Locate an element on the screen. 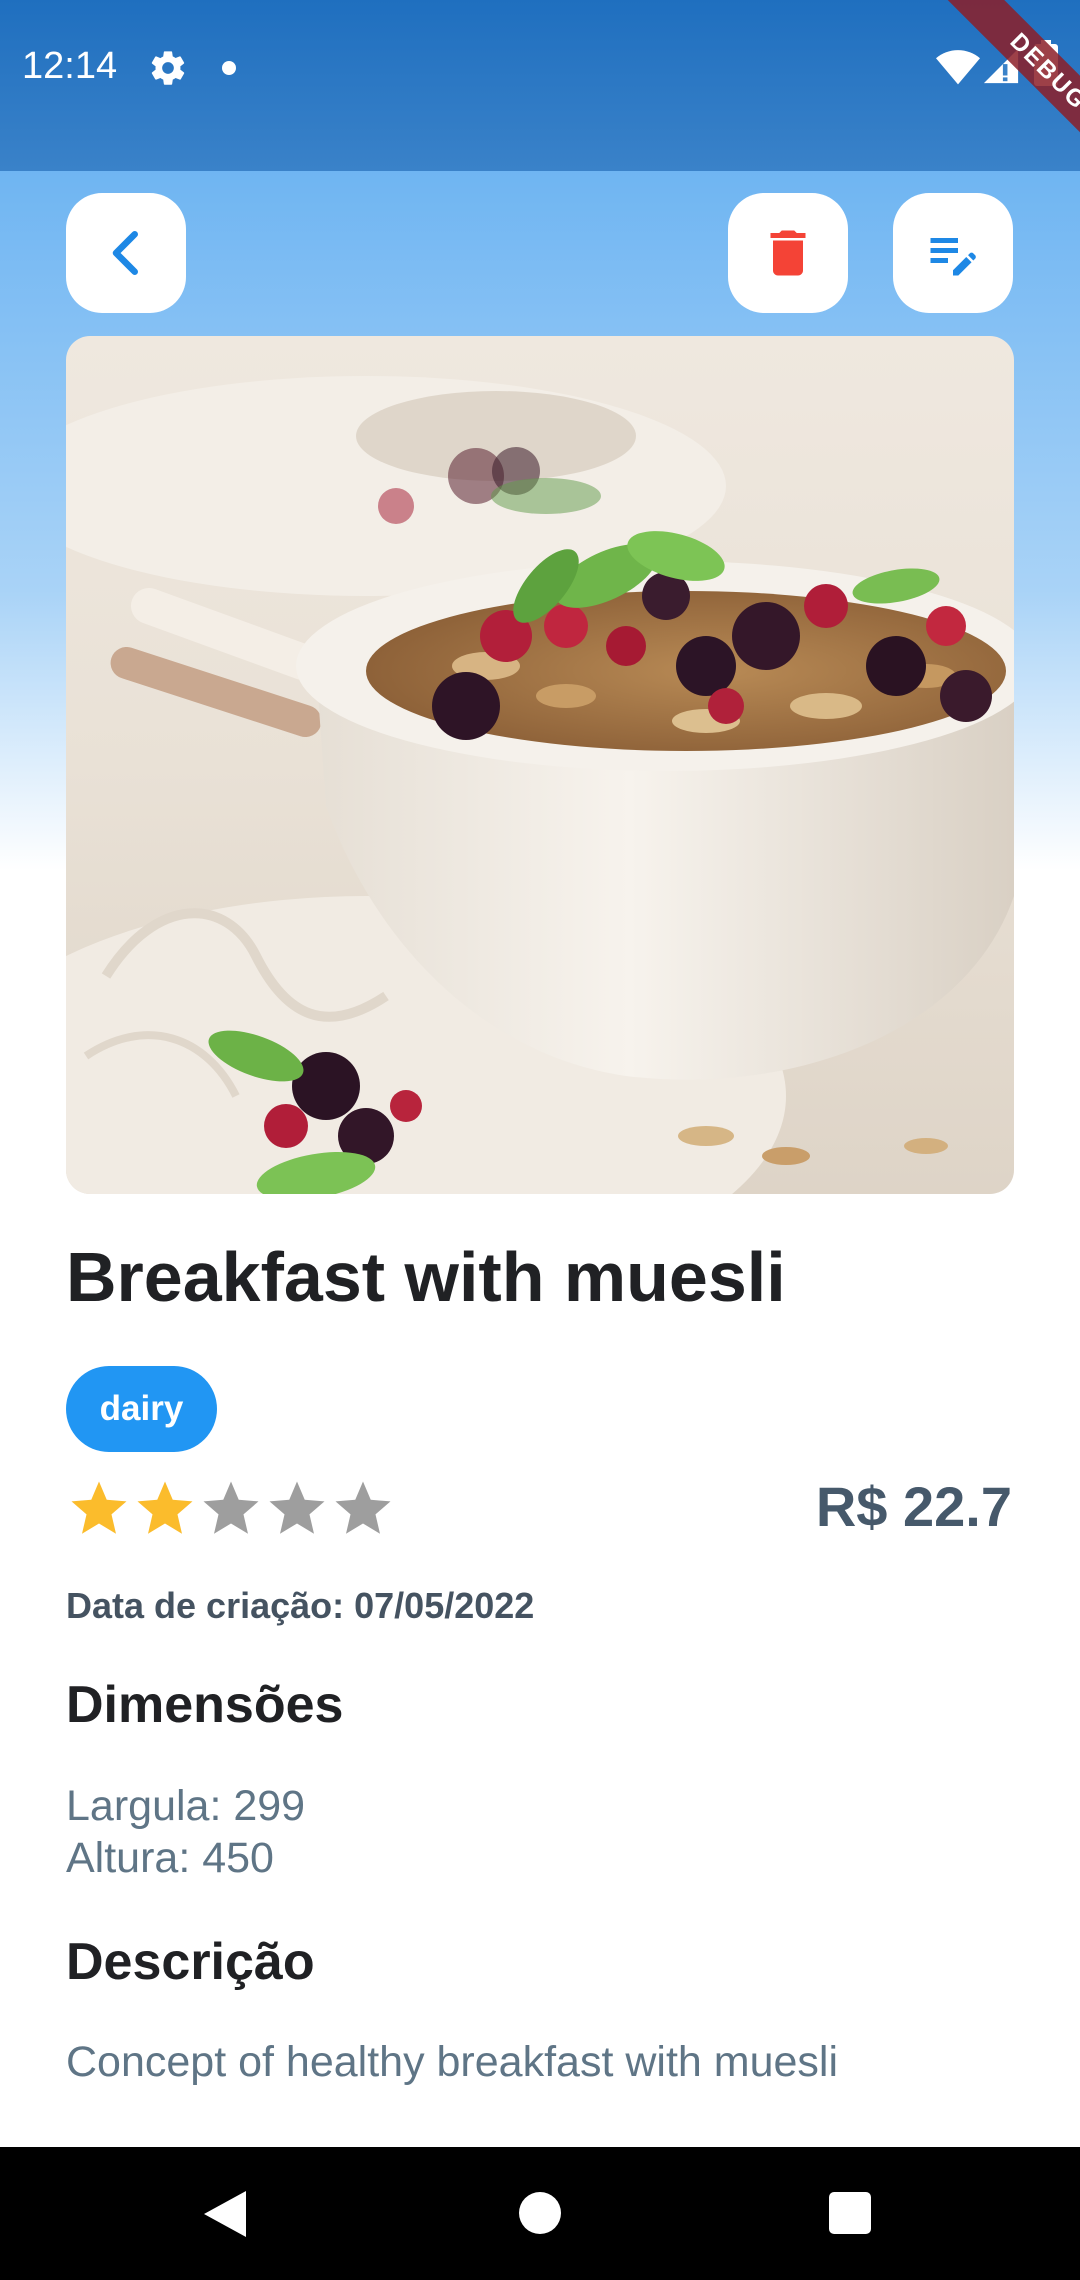 The image size is (1080, 2280). tag-chip: dairy is located at coordinates (141, 1409).